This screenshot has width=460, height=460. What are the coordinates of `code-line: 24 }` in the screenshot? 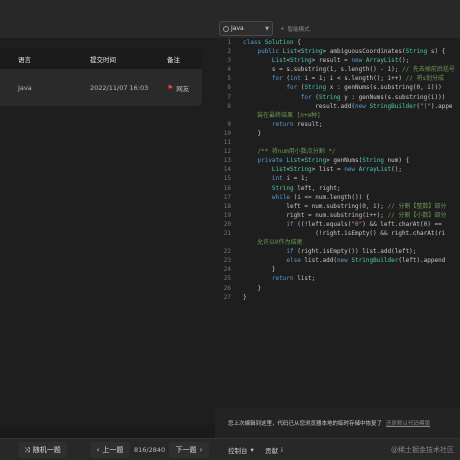 It's located at (337, 269).